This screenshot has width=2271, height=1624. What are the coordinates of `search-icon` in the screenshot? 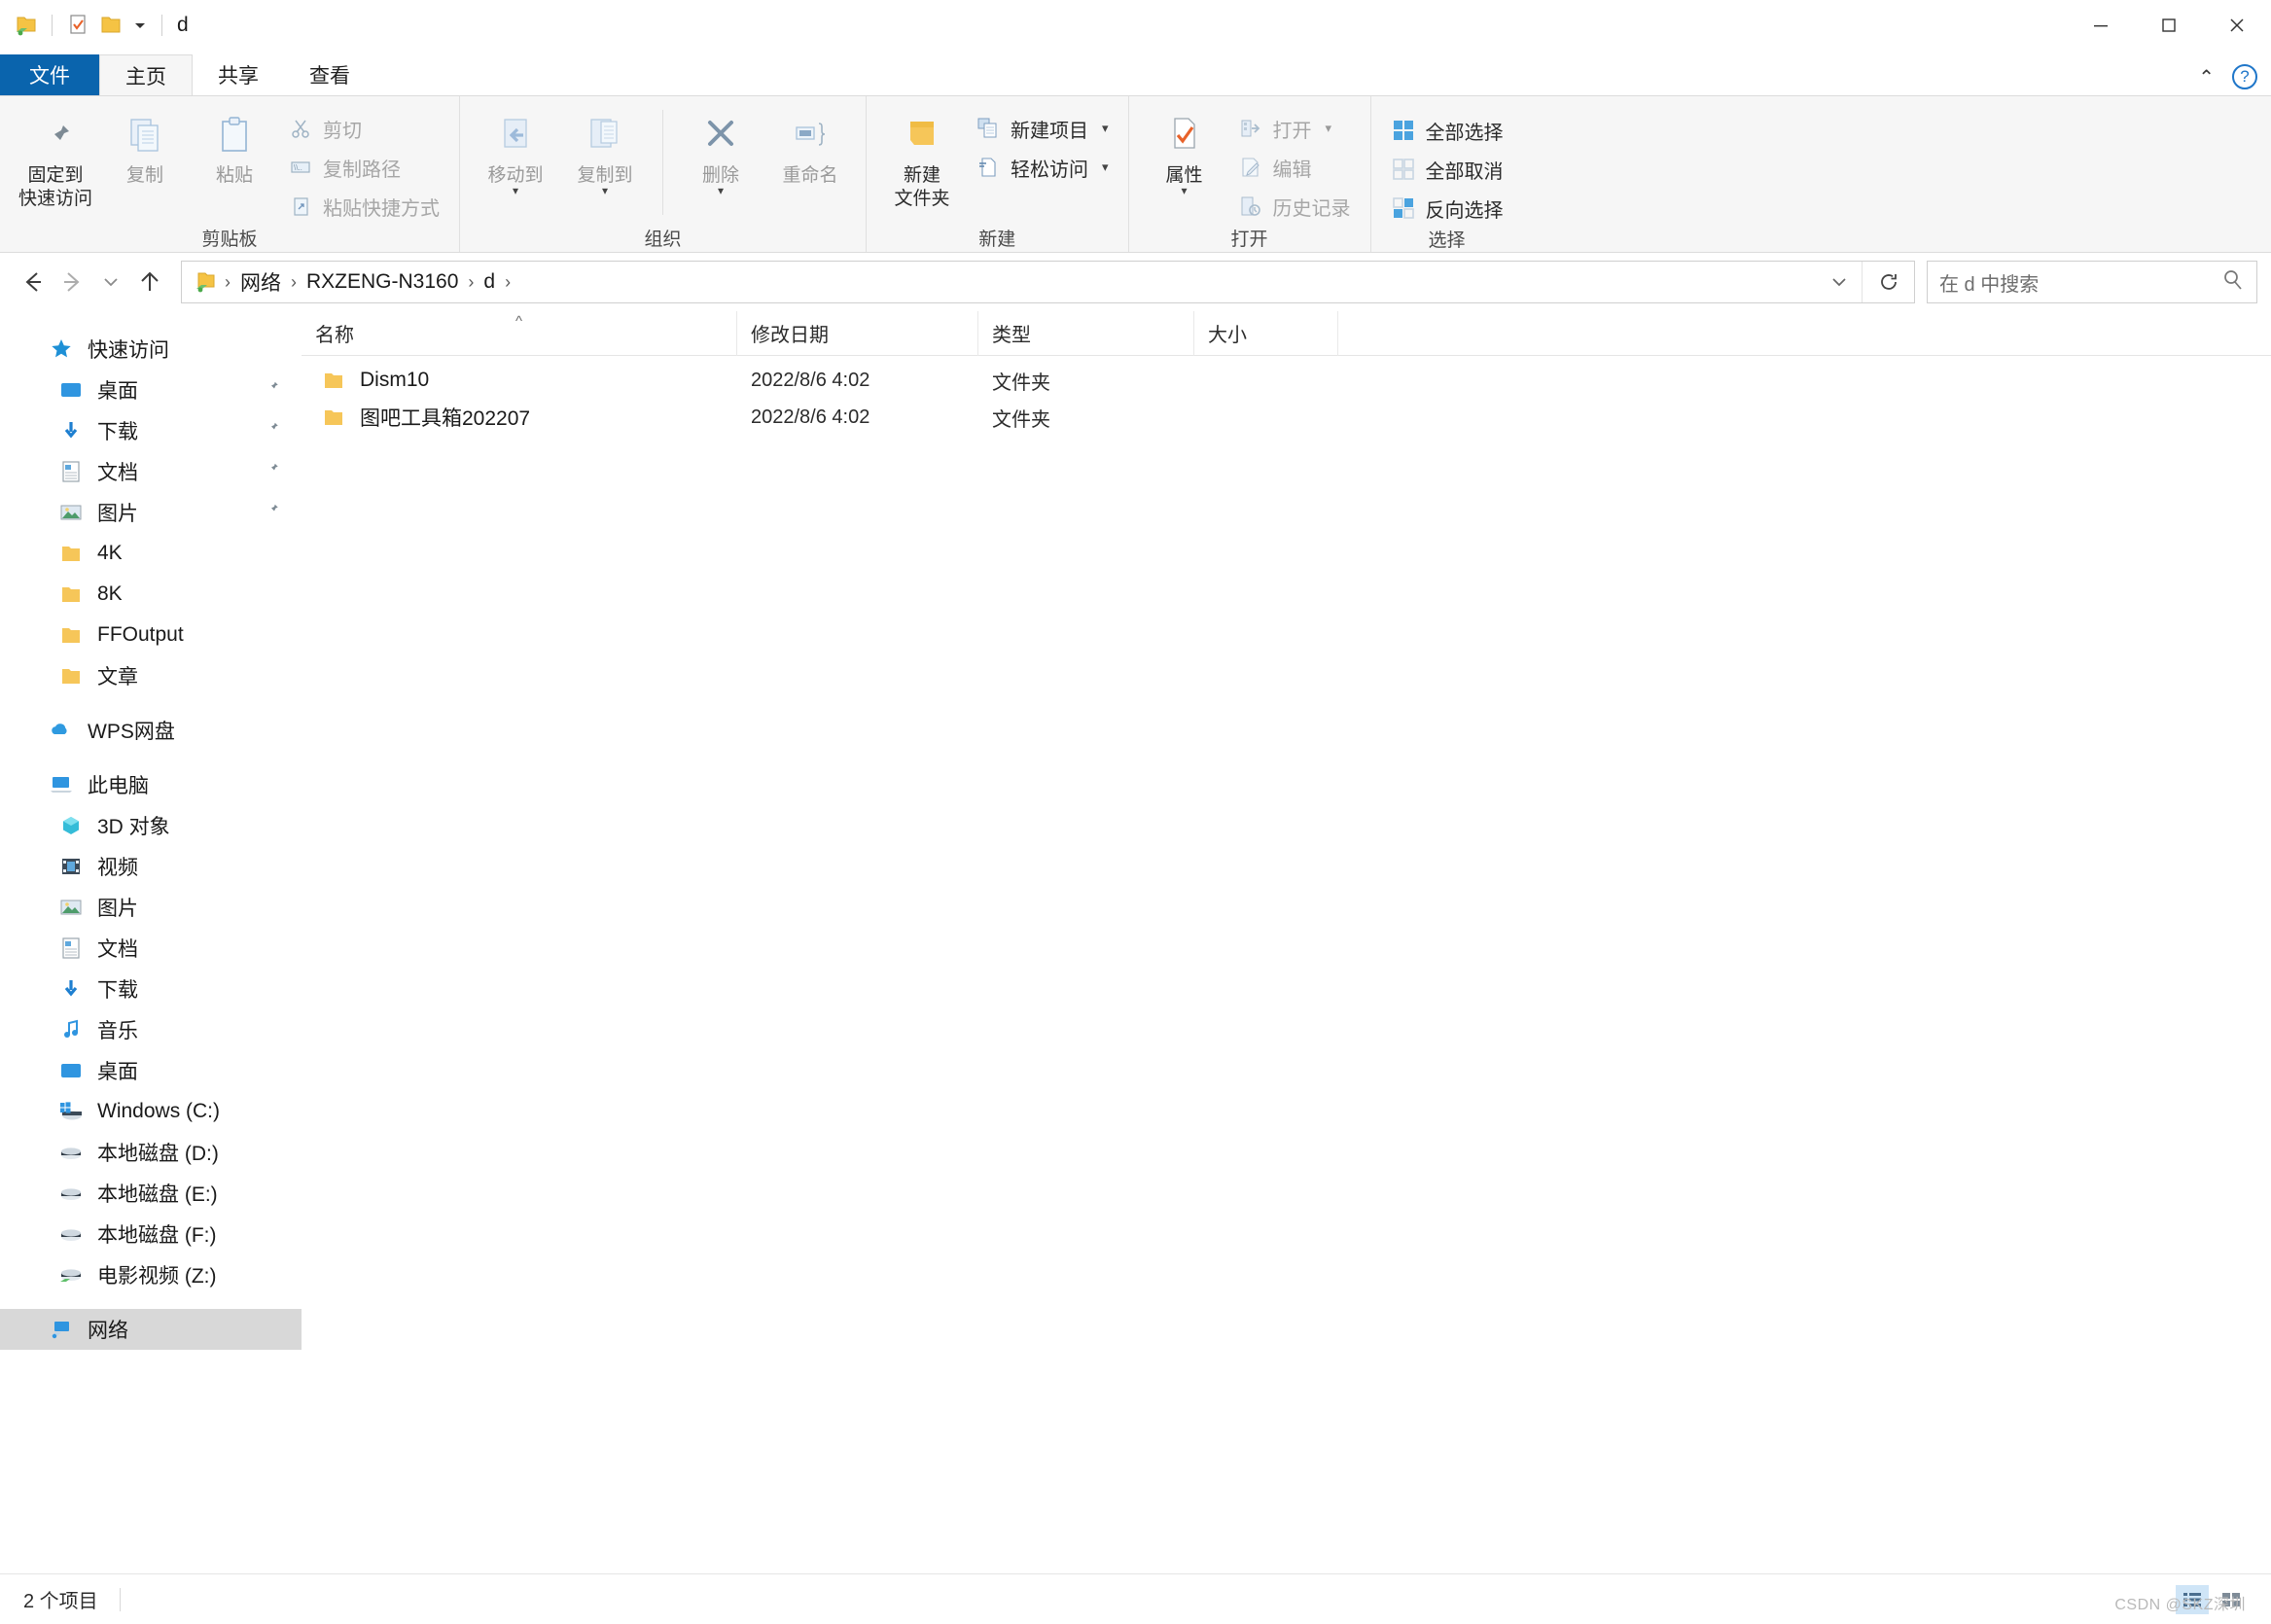 It's located at (2233, 282).